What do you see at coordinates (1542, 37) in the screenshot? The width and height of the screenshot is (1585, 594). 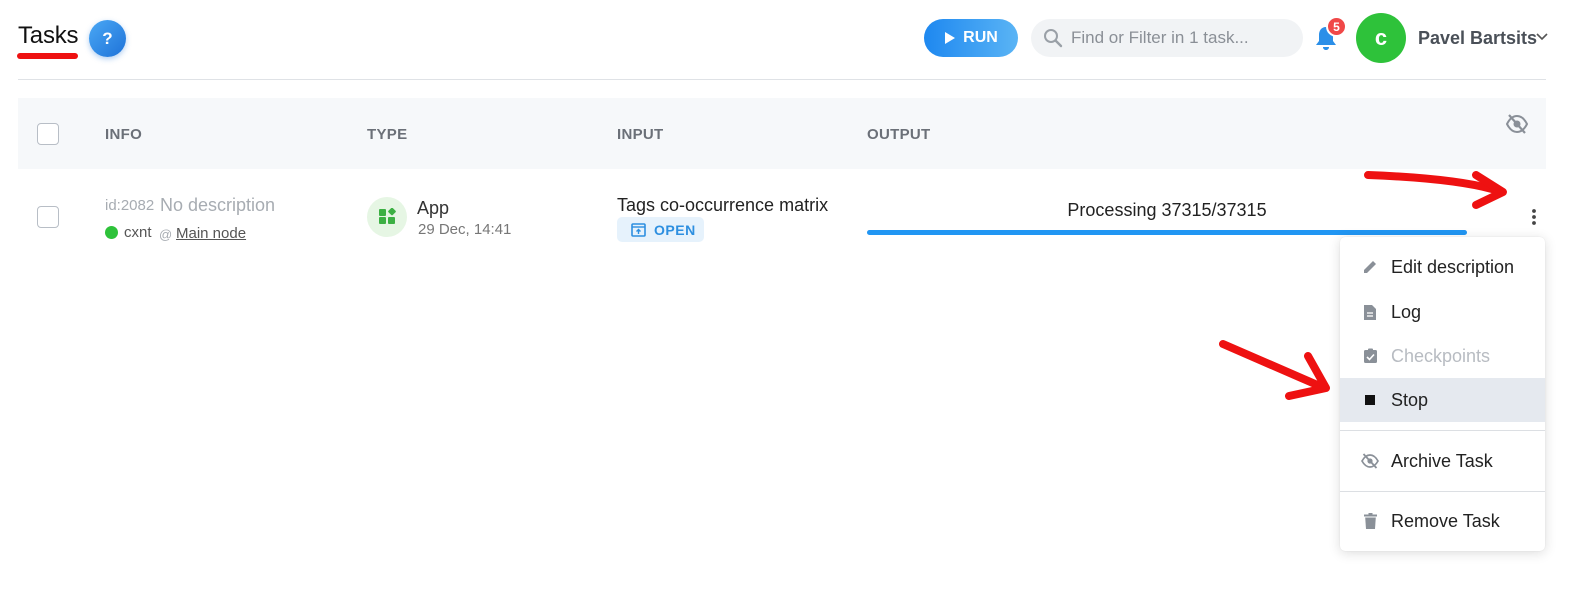 I see `chevron-down-icon` at bounding box center [1542, 37].